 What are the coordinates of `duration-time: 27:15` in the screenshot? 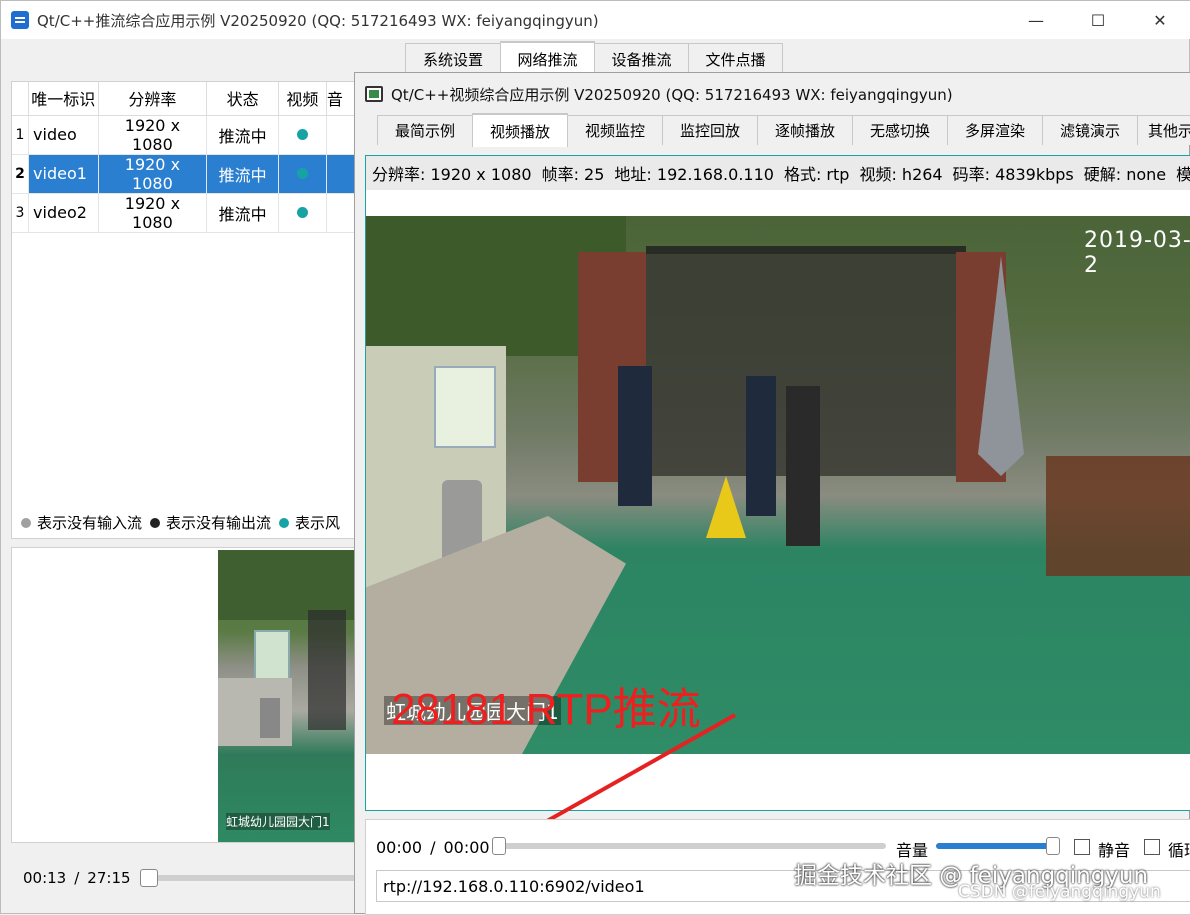 It's located at (109, 878).